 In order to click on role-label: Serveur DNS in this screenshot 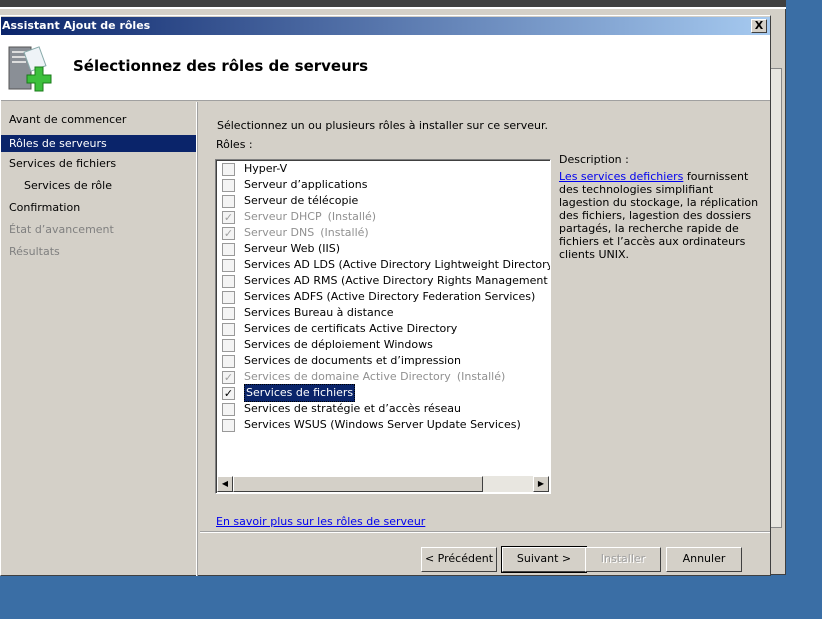, I will do `click(279, 232)`.